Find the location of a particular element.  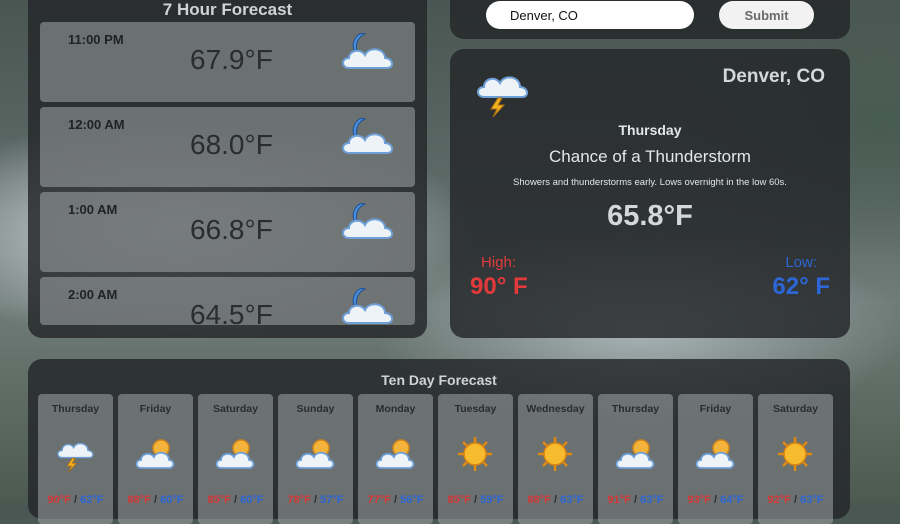

submit-button: Submit is located at coordinates (766, 15).